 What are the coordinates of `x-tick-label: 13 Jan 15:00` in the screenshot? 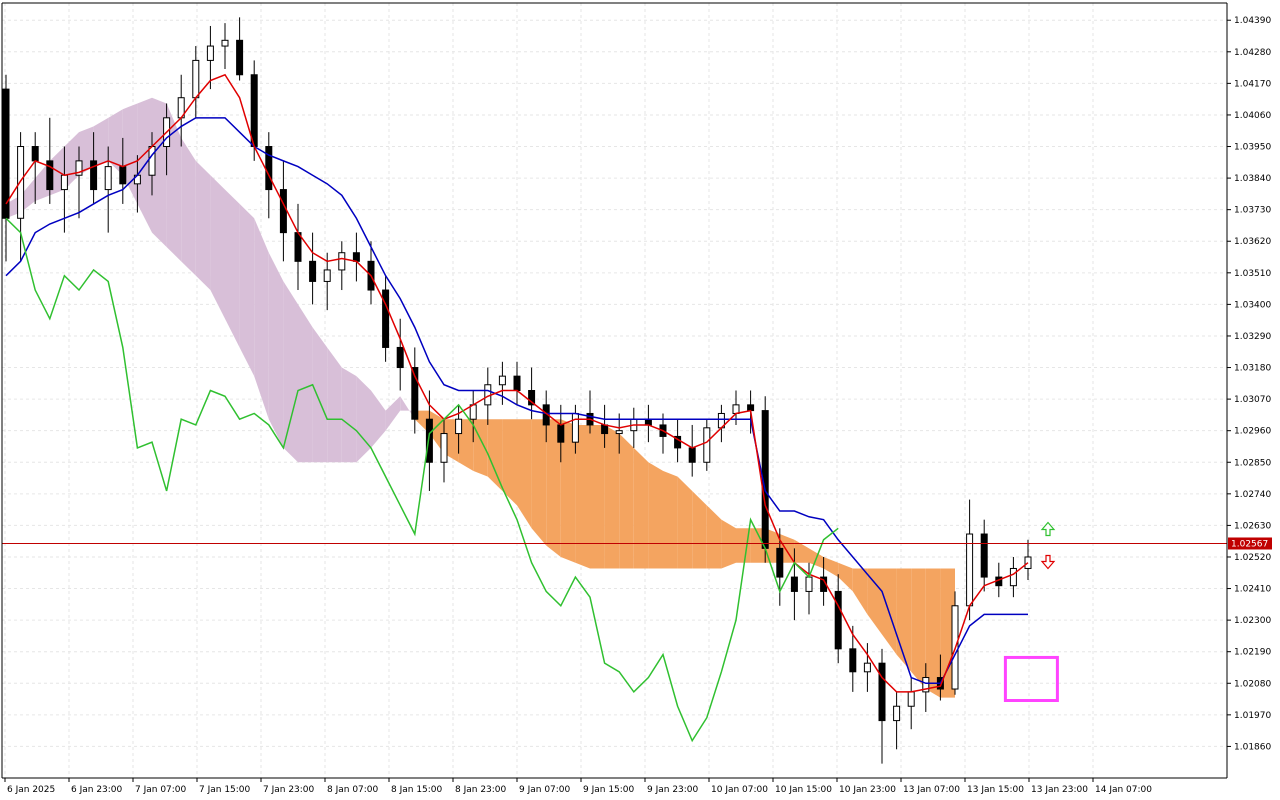 It's located at (995, 790).